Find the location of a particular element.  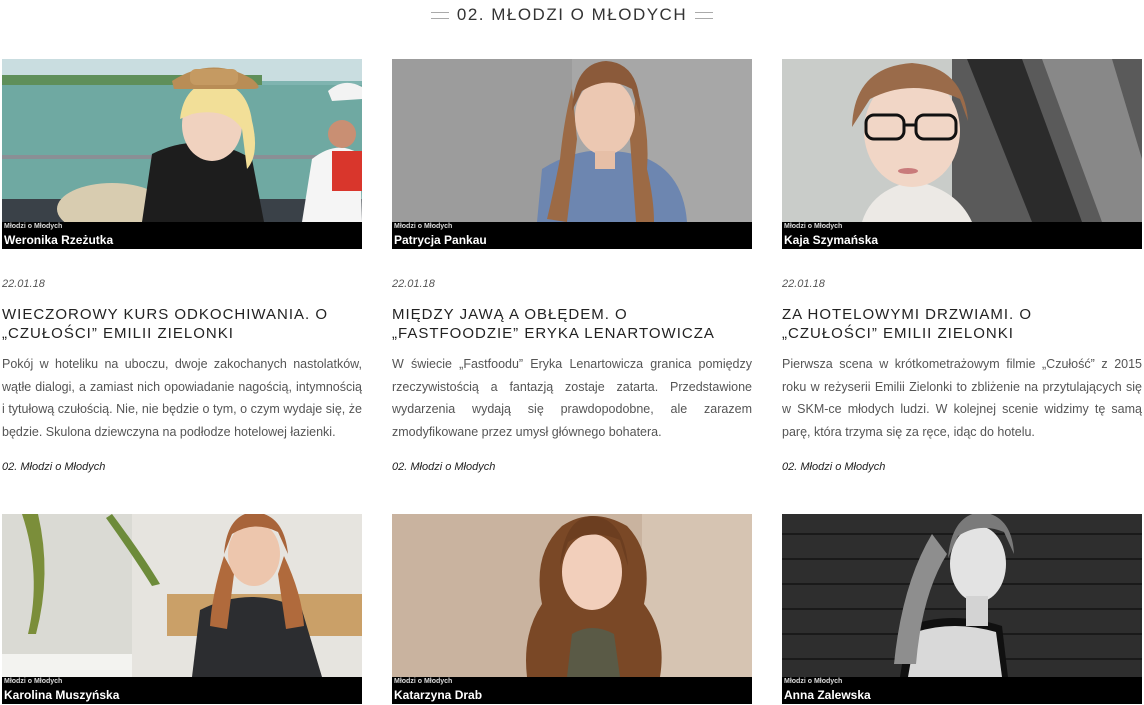

section-header: 02. MŁODZI O MŁODYCH is located at coordinates (572, 15).